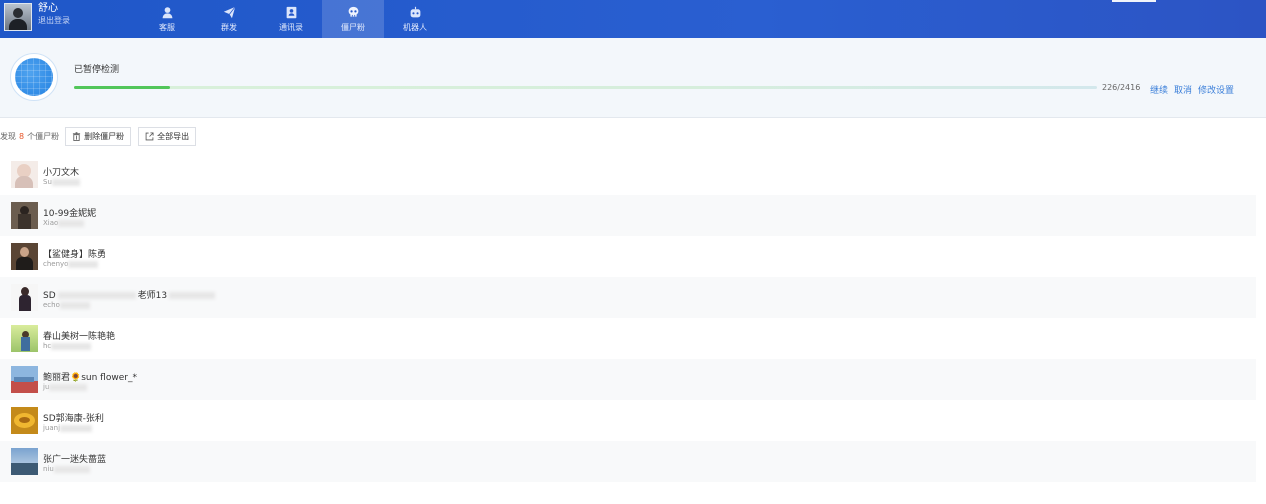 The image size is (1266, 504). What do you see at coordinates (65, 387) in the screenshot?
I see `contact-id: ju` at bounding box center [65, 387].